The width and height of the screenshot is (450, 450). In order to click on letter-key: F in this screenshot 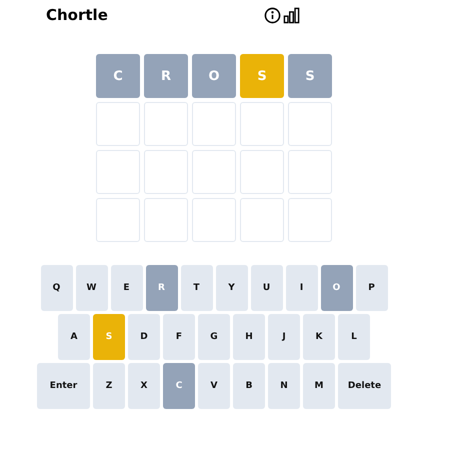, I will do `click(179, 337)`.